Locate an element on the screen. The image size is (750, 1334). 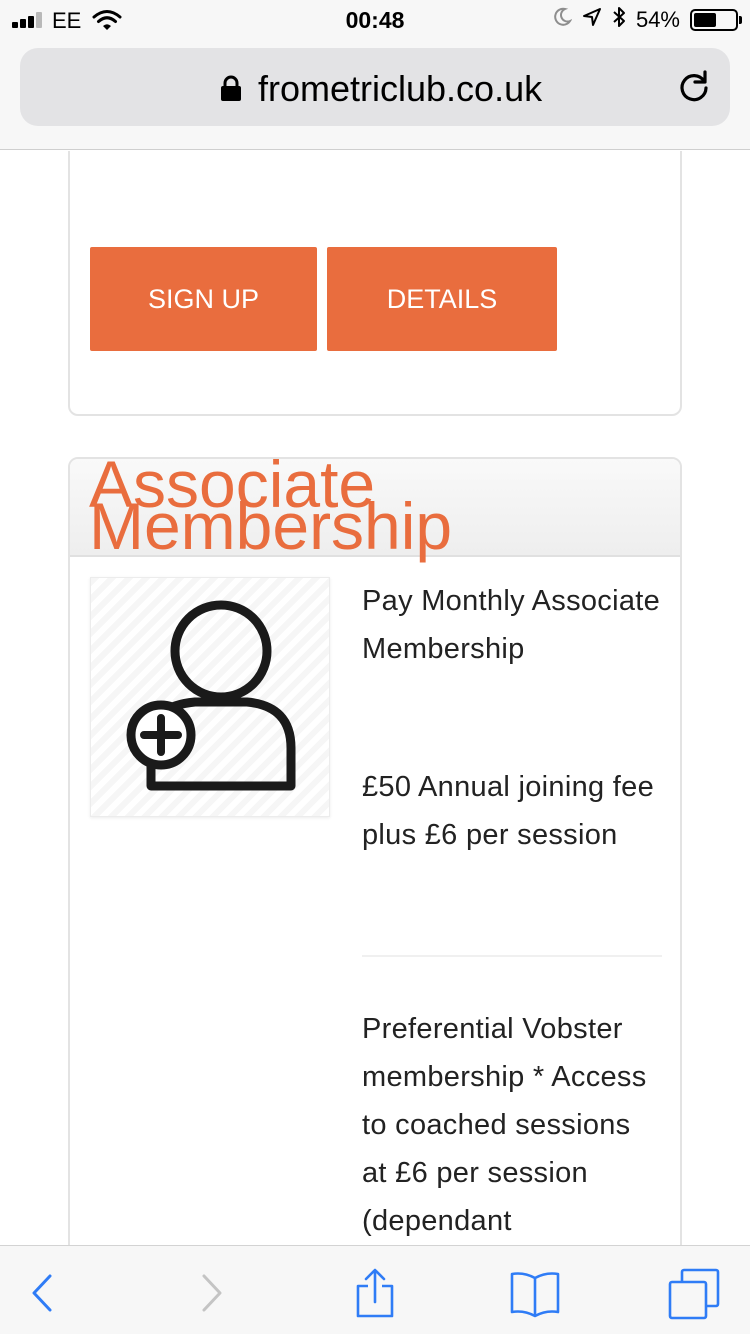
sign-up-button: SIGN UP is located at coordinates (203, 299).